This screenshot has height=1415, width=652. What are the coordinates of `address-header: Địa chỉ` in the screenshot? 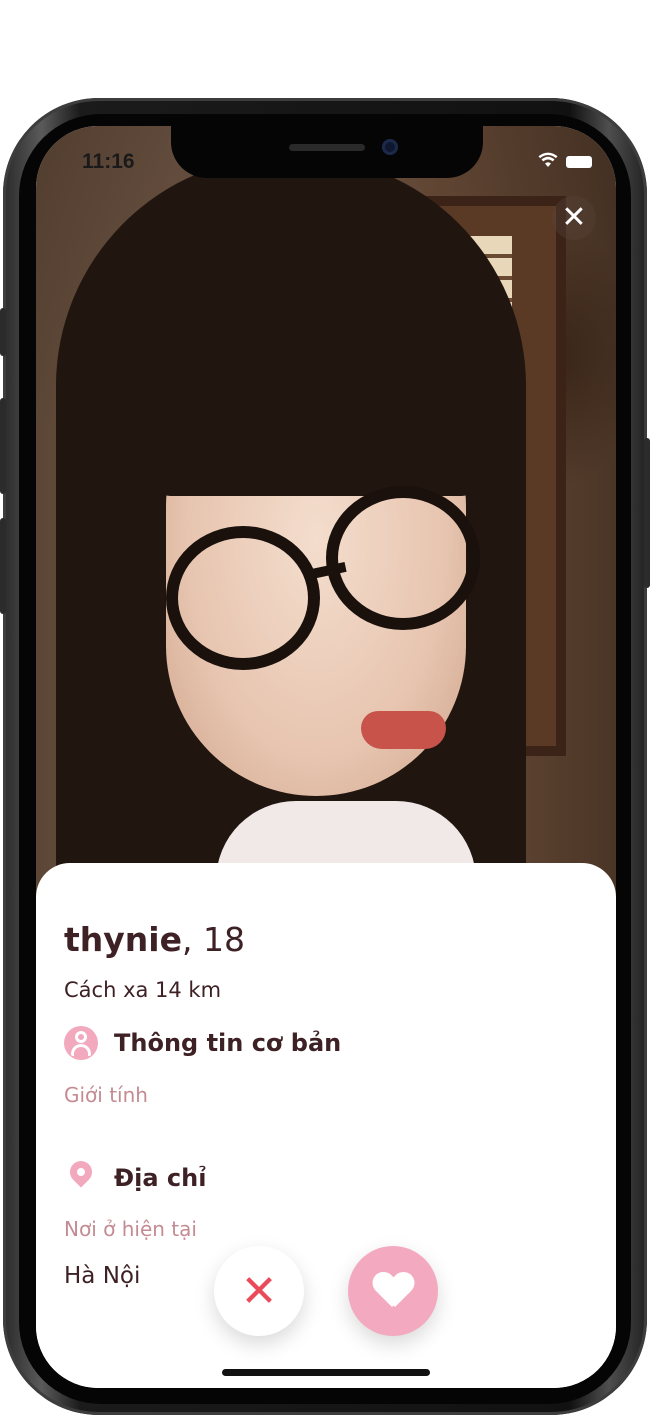 It's located at (135, 1178).